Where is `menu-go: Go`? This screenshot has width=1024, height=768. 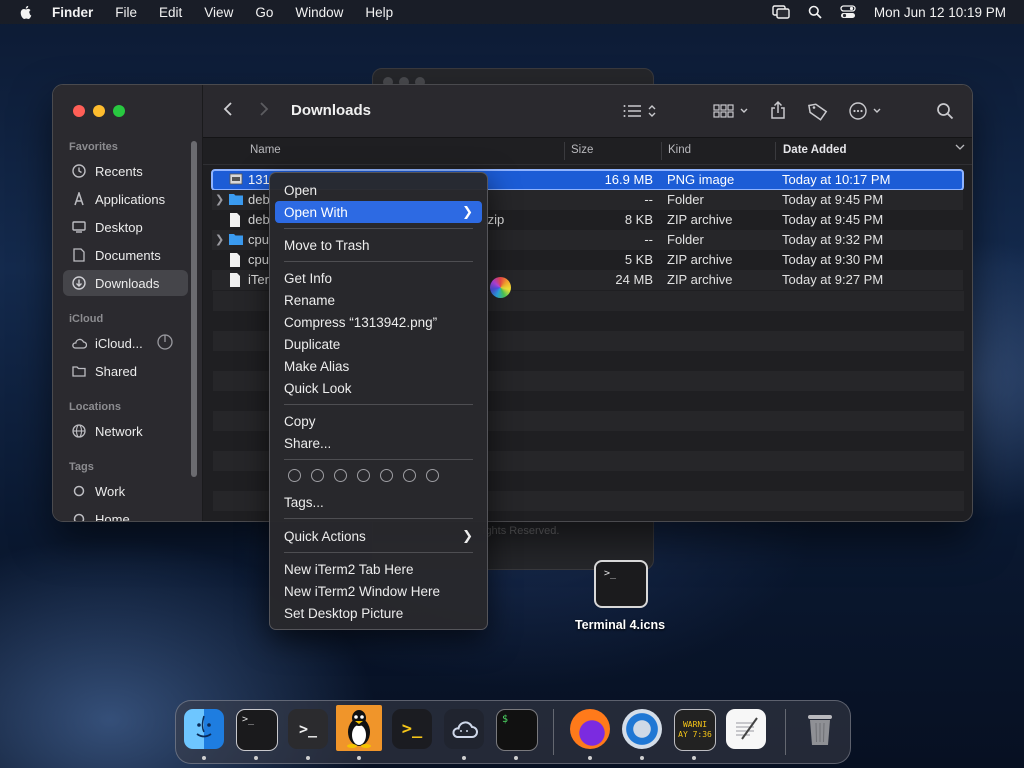
menu-go: Go is located at coordinates (264, 12).